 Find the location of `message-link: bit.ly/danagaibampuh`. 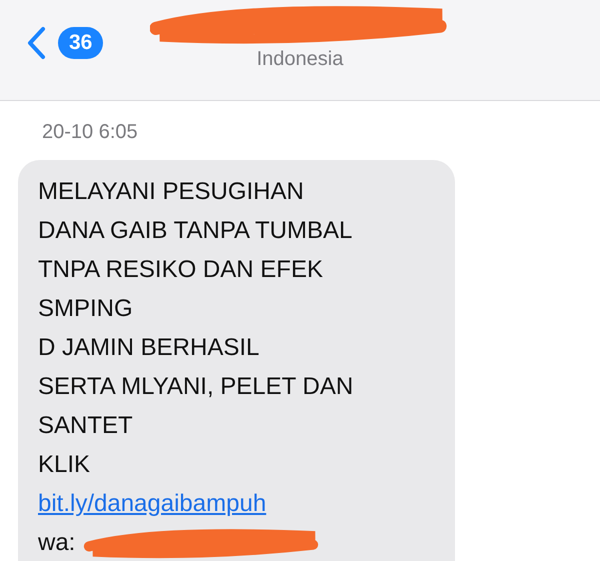

message-link: bit.ly/danagaibampuh is located at coordinates (152, 503).